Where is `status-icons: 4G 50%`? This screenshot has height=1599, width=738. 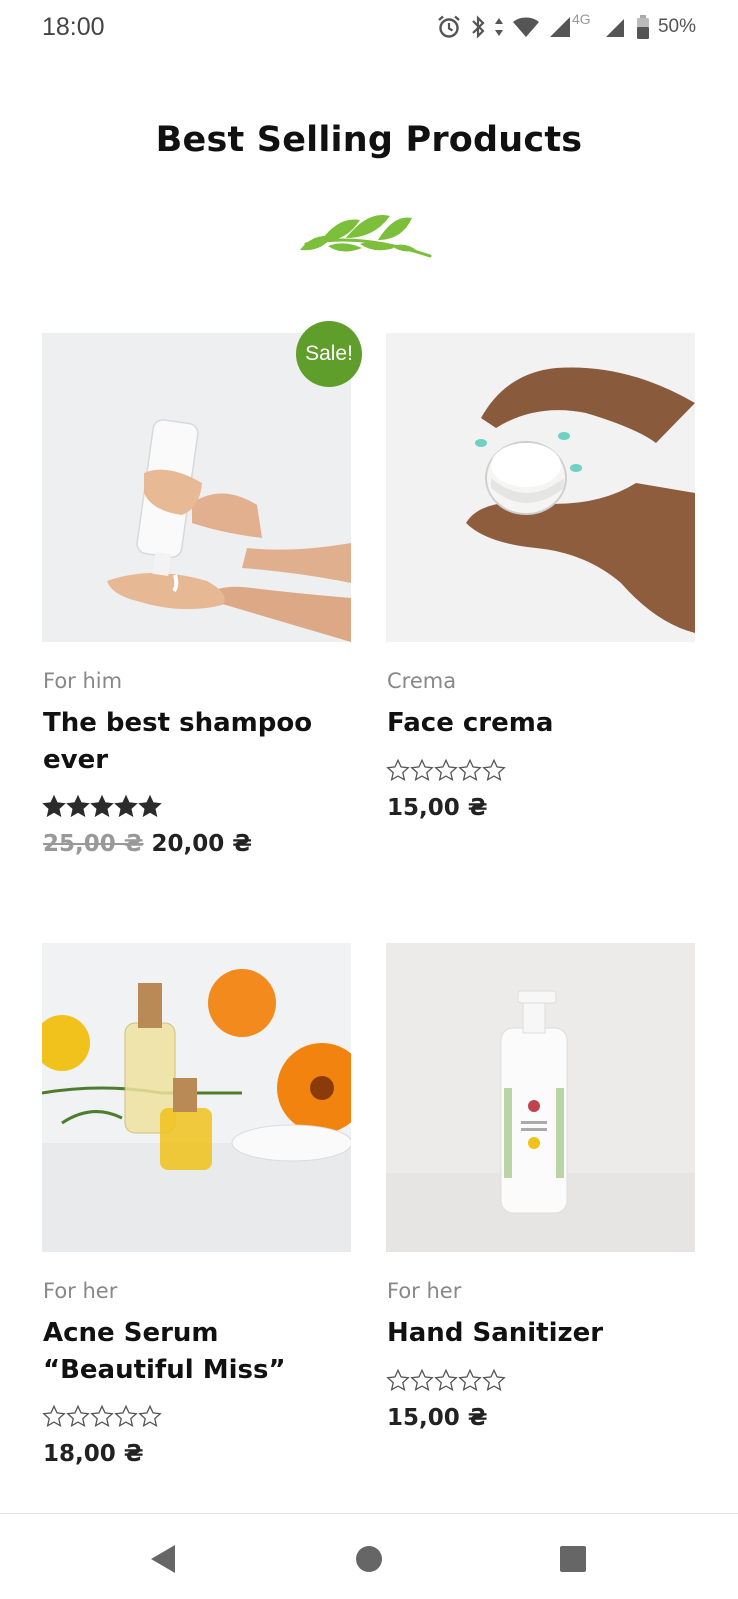 status-icons: 4G 50% is located at coordinates (566, 26).